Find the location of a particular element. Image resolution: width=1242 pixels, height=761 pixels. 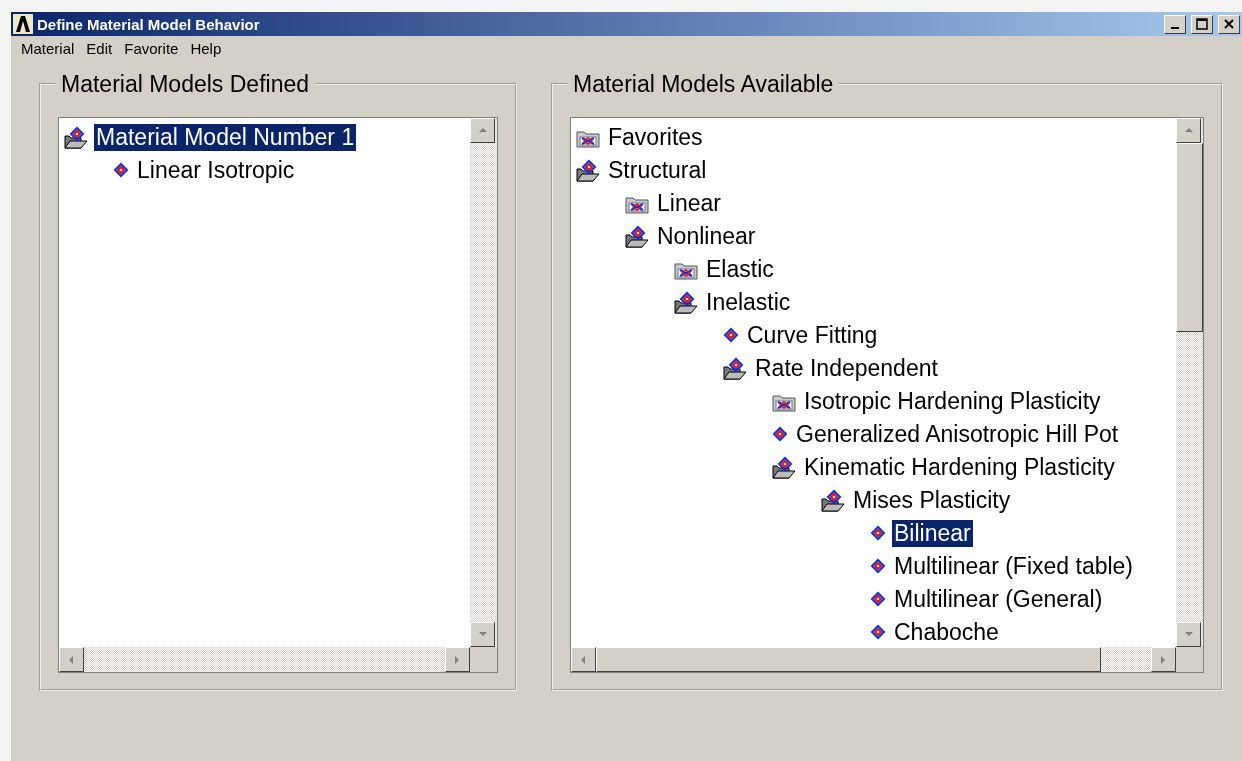

tree-item: Nonlinear is located at coordinates (706, 236).